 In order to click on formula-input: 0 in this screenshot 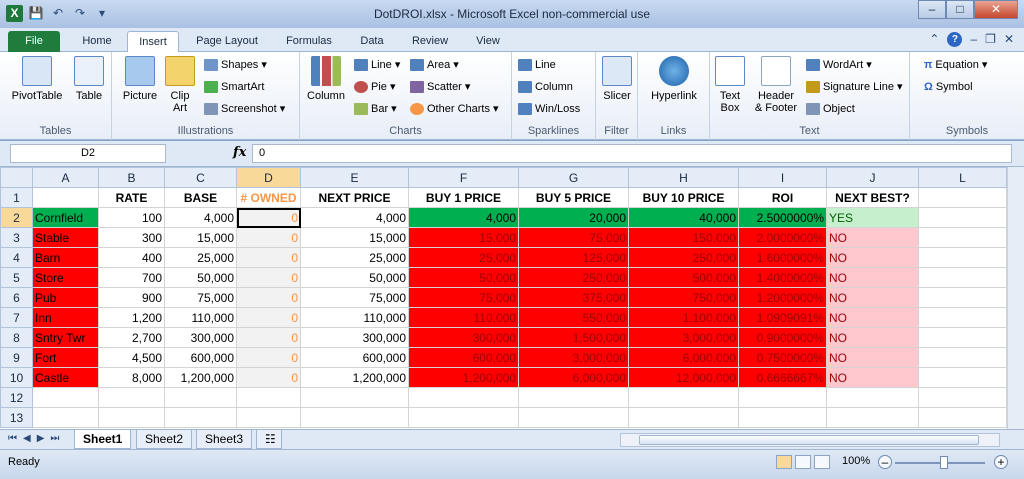, I will do `click(632, 153)`.